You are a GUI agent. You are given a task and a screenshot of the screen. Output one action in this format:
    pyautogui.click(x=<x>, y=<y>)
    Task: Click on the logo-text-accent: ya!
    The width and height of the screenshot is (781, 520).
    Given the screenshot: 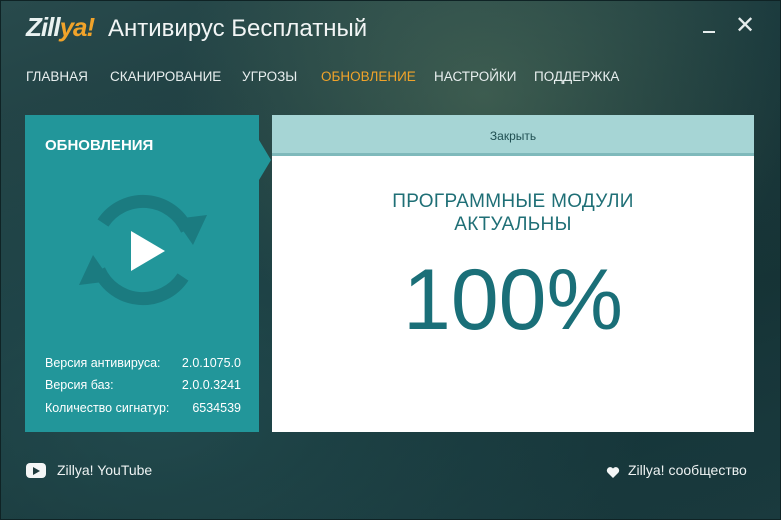 What is the action you would take?
    pyautogui.click(x=77, y=27)
    